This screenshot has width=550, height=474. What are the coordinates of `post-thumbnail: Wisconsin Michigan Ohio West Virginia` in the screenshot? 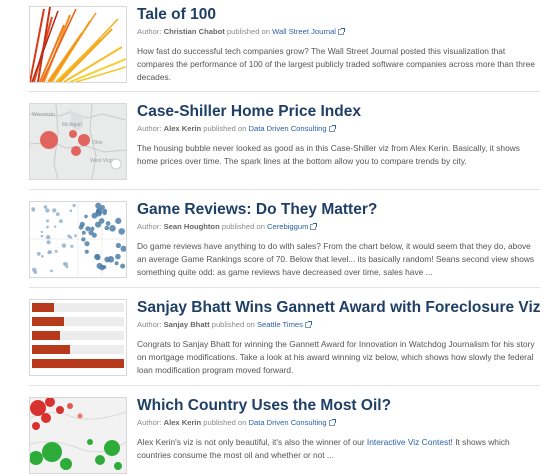 It's located at (78, 141).